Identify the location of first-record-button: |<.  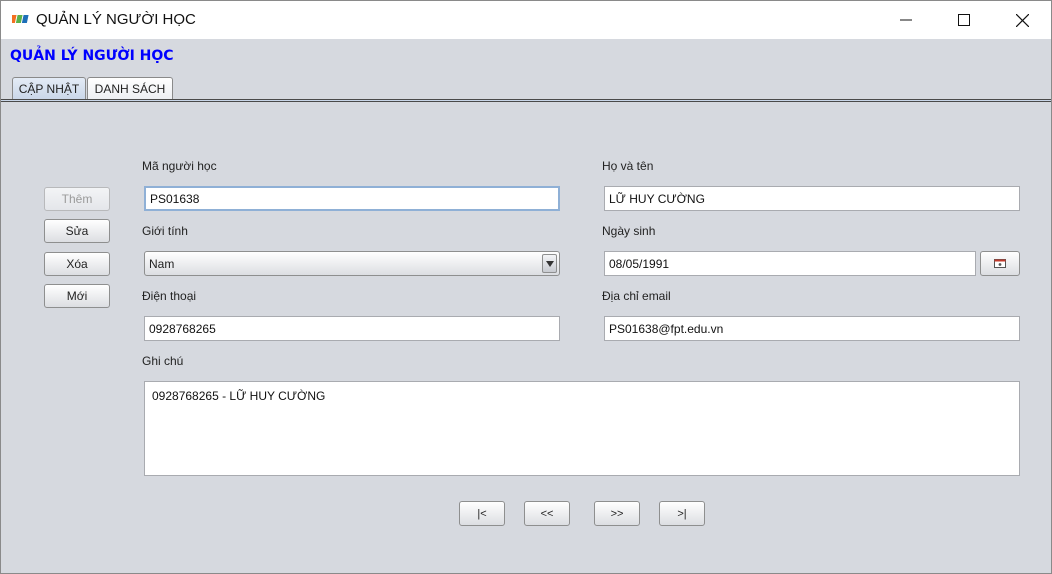
(482, 513).